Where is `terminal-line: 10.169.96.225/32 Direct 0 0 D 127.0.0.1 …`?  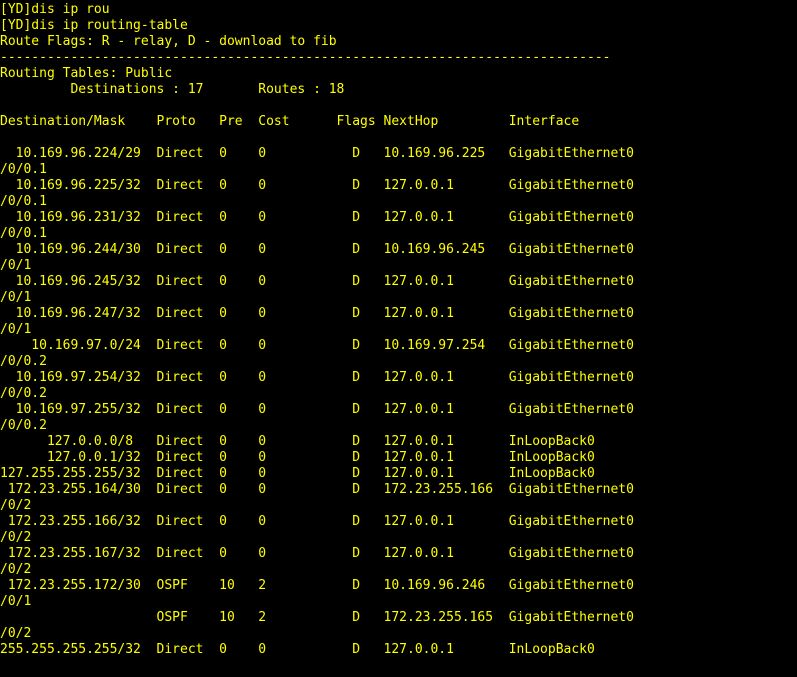
terminal-line: 10.169.96.225/32 Direct 0 0 D 127.0.0.1 … is located at coordinates (317, 185).